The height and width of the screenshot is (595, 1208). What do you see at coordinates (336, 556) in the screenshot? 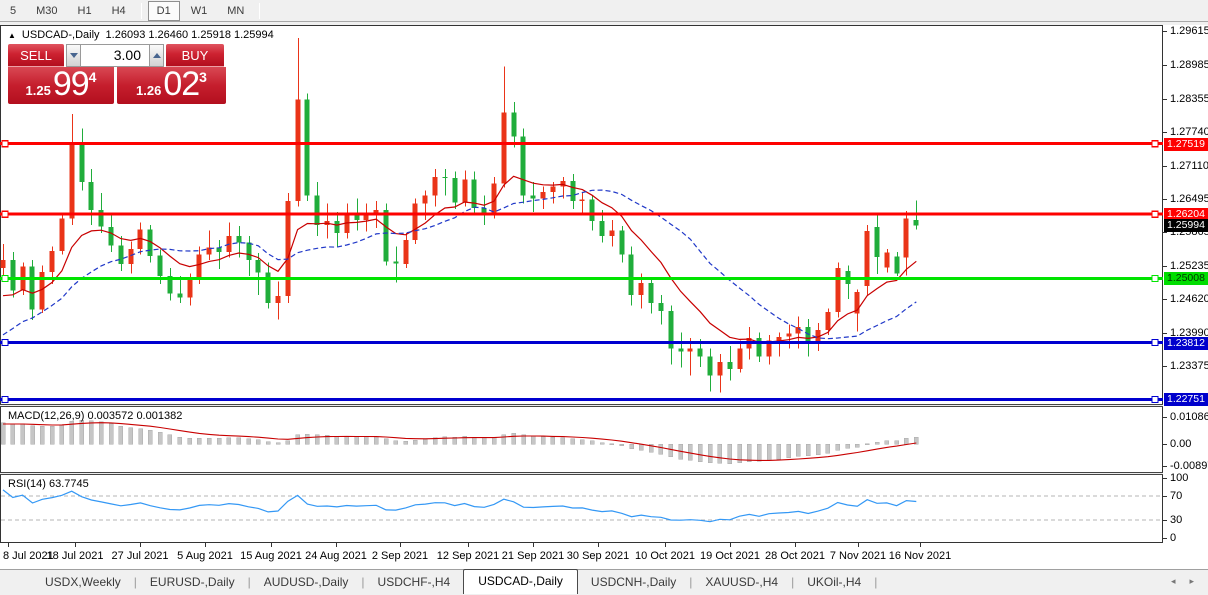
I see `date-axis-label: 24 Aug 2021` at bounding box center [336, 556].